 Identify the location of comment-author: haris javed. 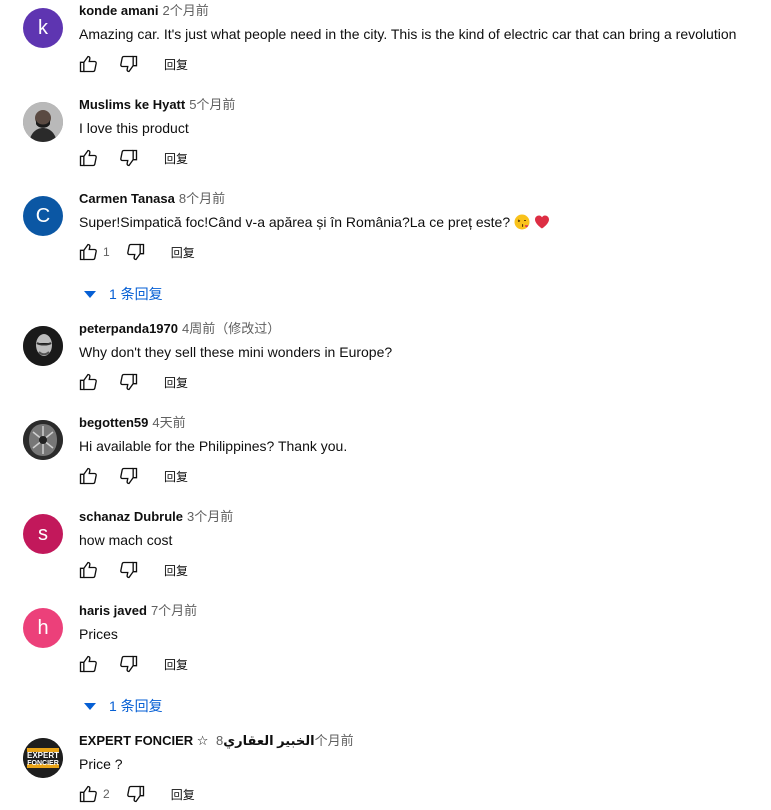
(113, 610).